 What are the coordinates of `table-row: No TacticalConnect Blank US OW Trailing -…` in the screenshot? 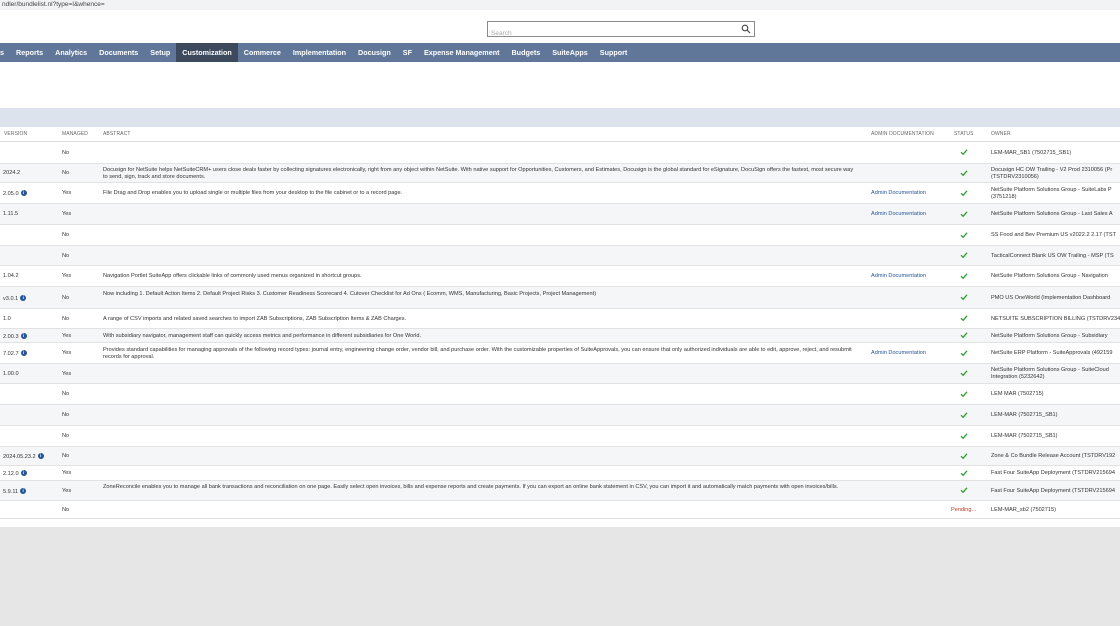 It's located at (560, 256).